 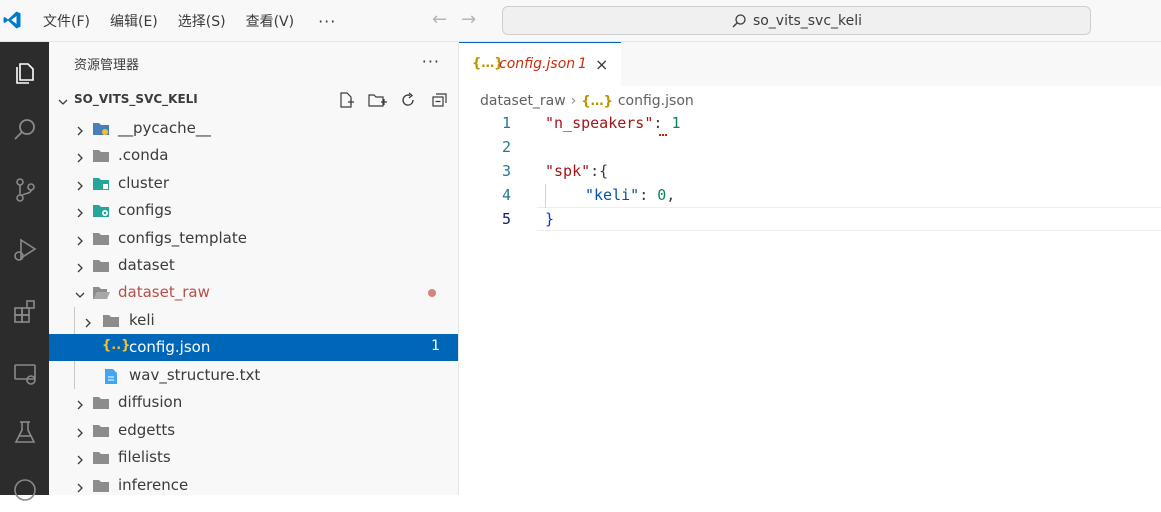 What do you see at coordinates (435, 346) in the screenshot?
I see `problem-count-badge: 1` at bounding box center [435, 346].